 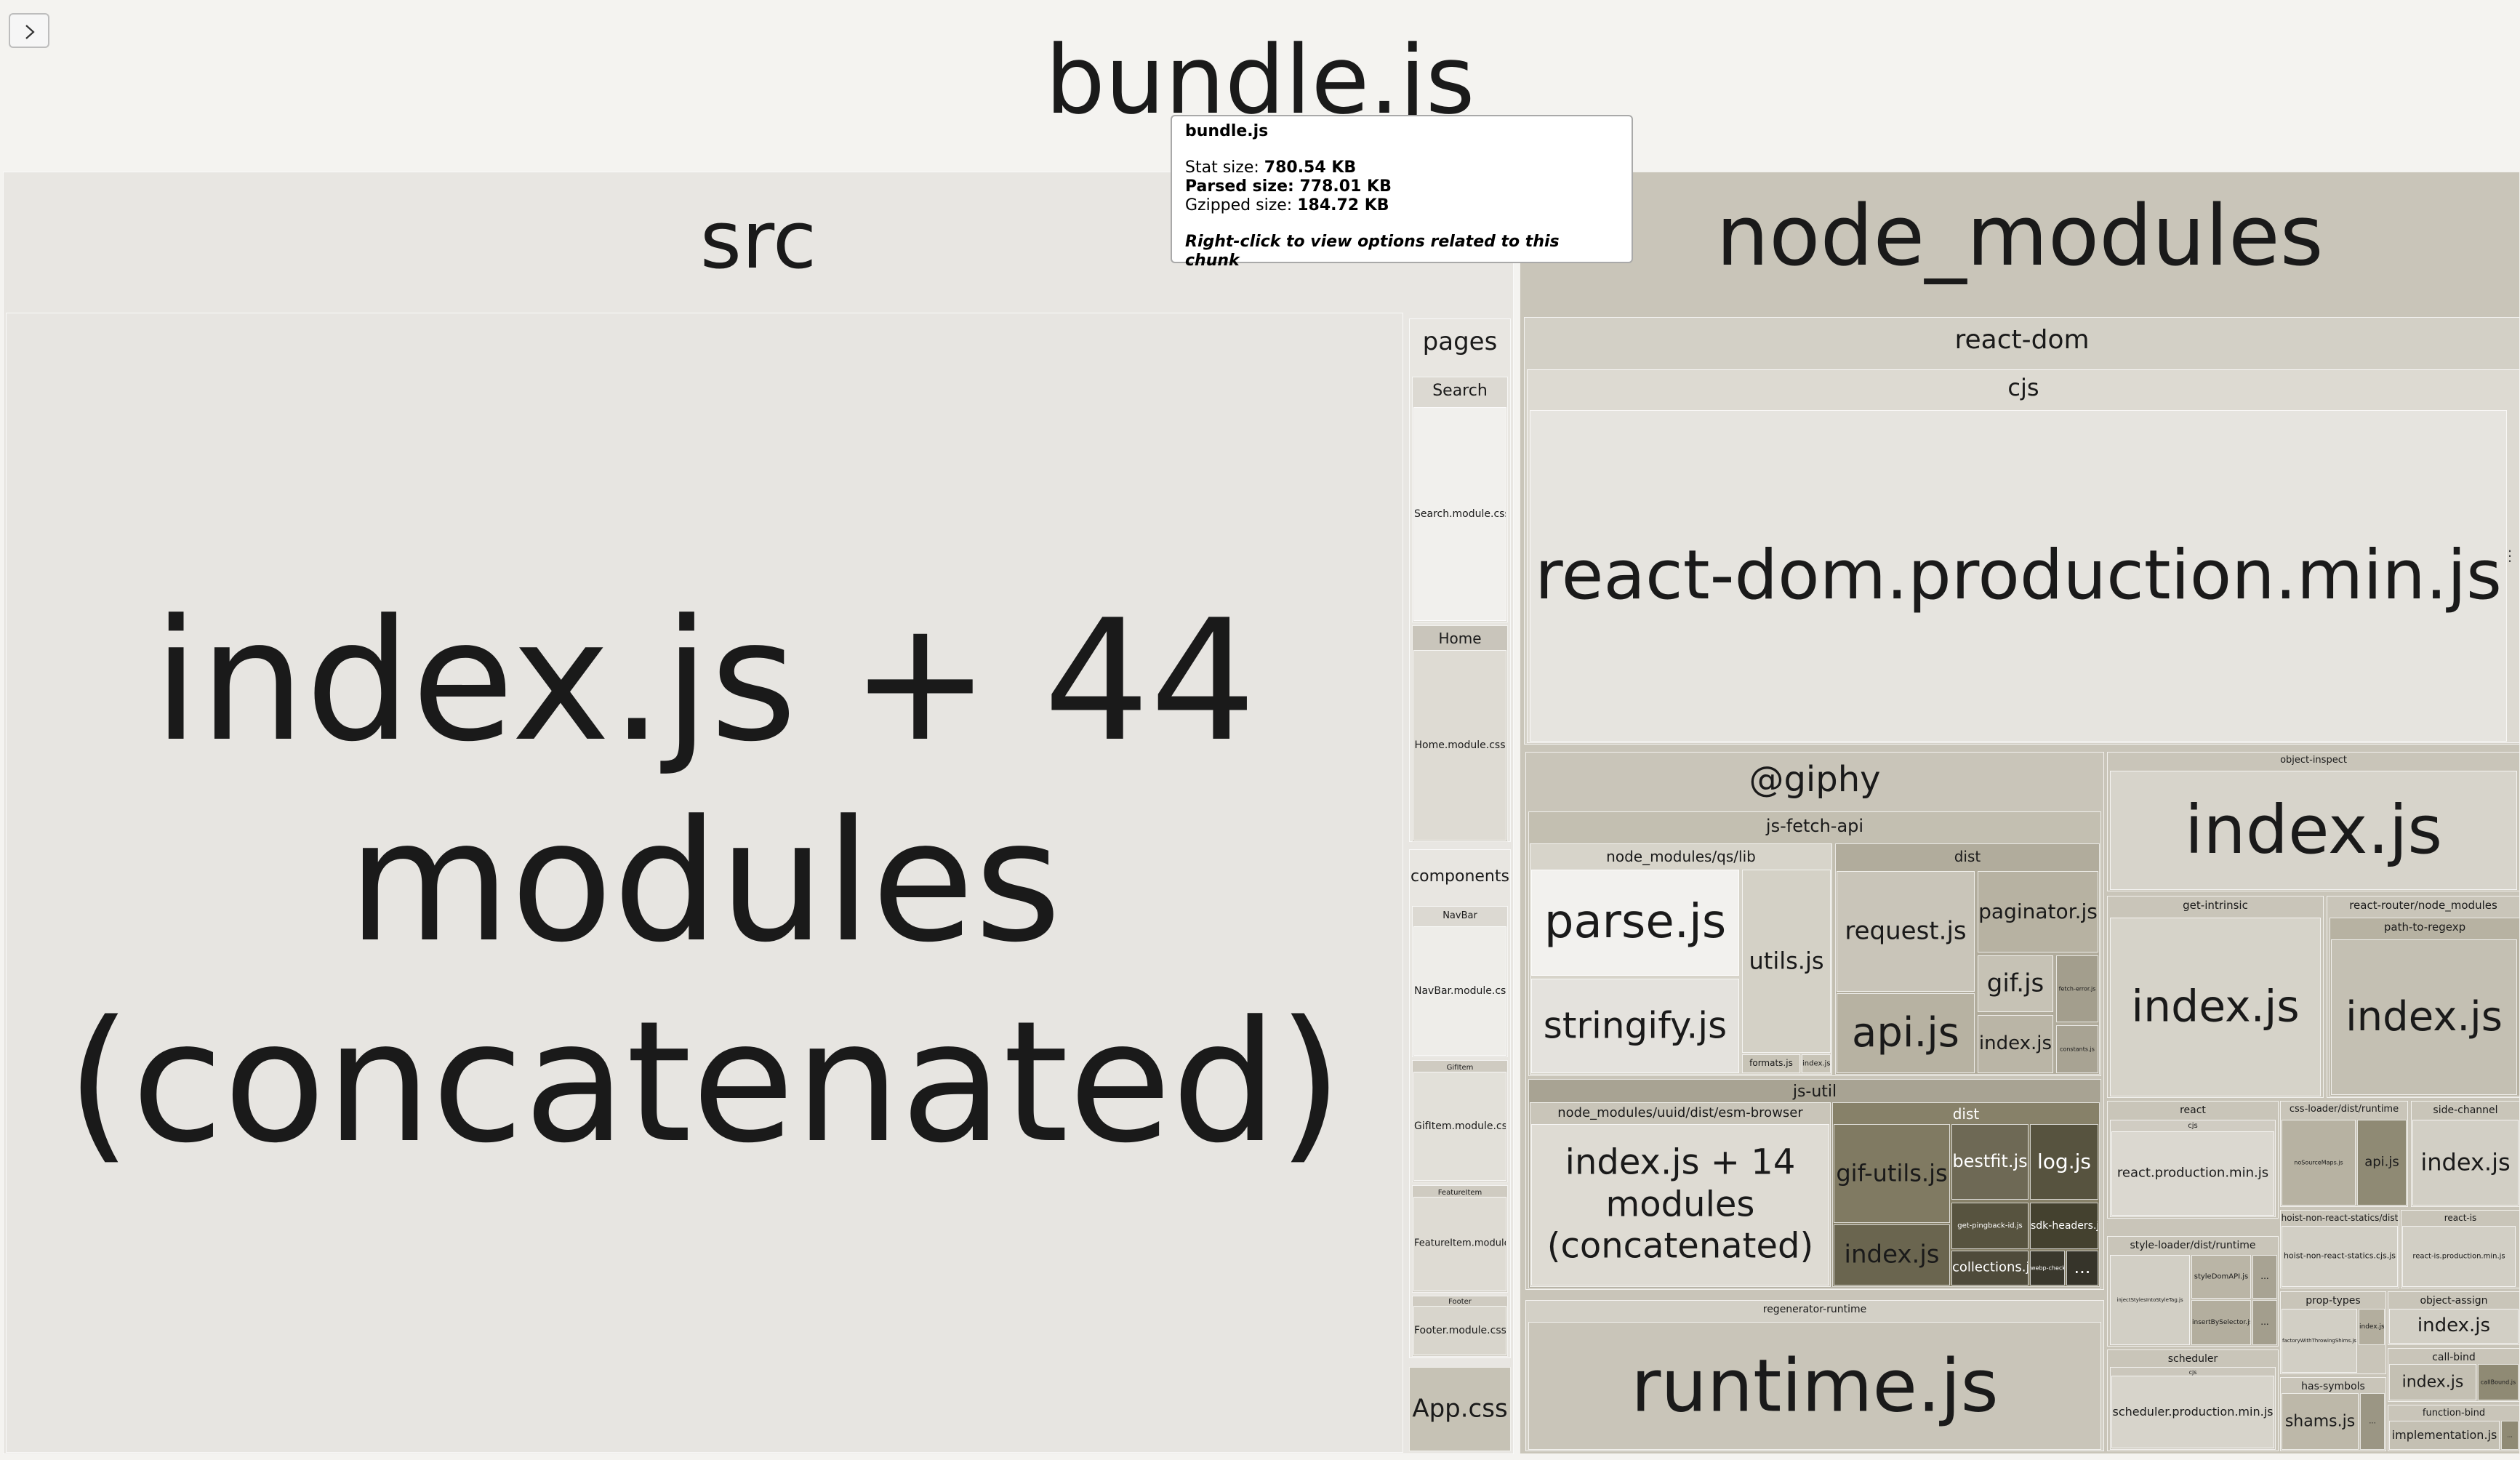 What do you see at coordinates (2320, 1421) in the screenshot?
I see `treemap-tile-shams: shams.js` at bounding box center [2320, 1421].